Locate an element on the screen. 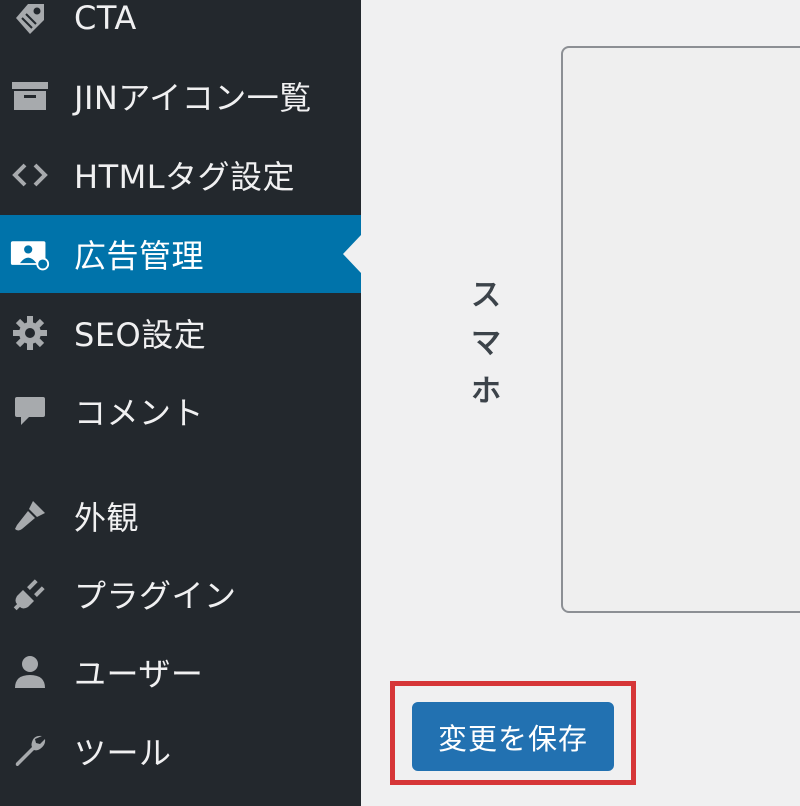  tag-icon is located at coordinates (30, 19).